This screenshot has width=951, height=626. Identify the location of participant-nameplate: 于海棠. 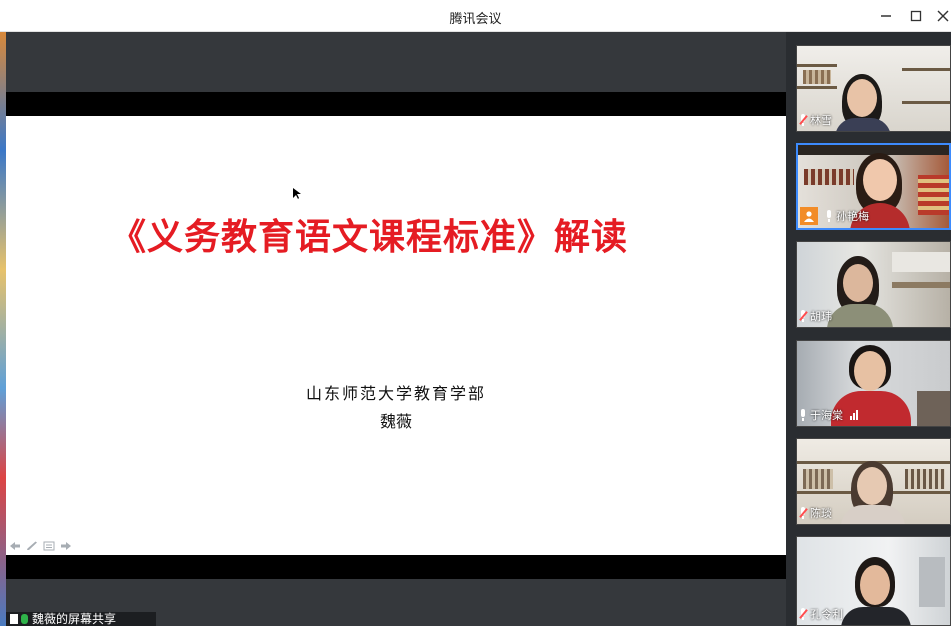
(828, 415).